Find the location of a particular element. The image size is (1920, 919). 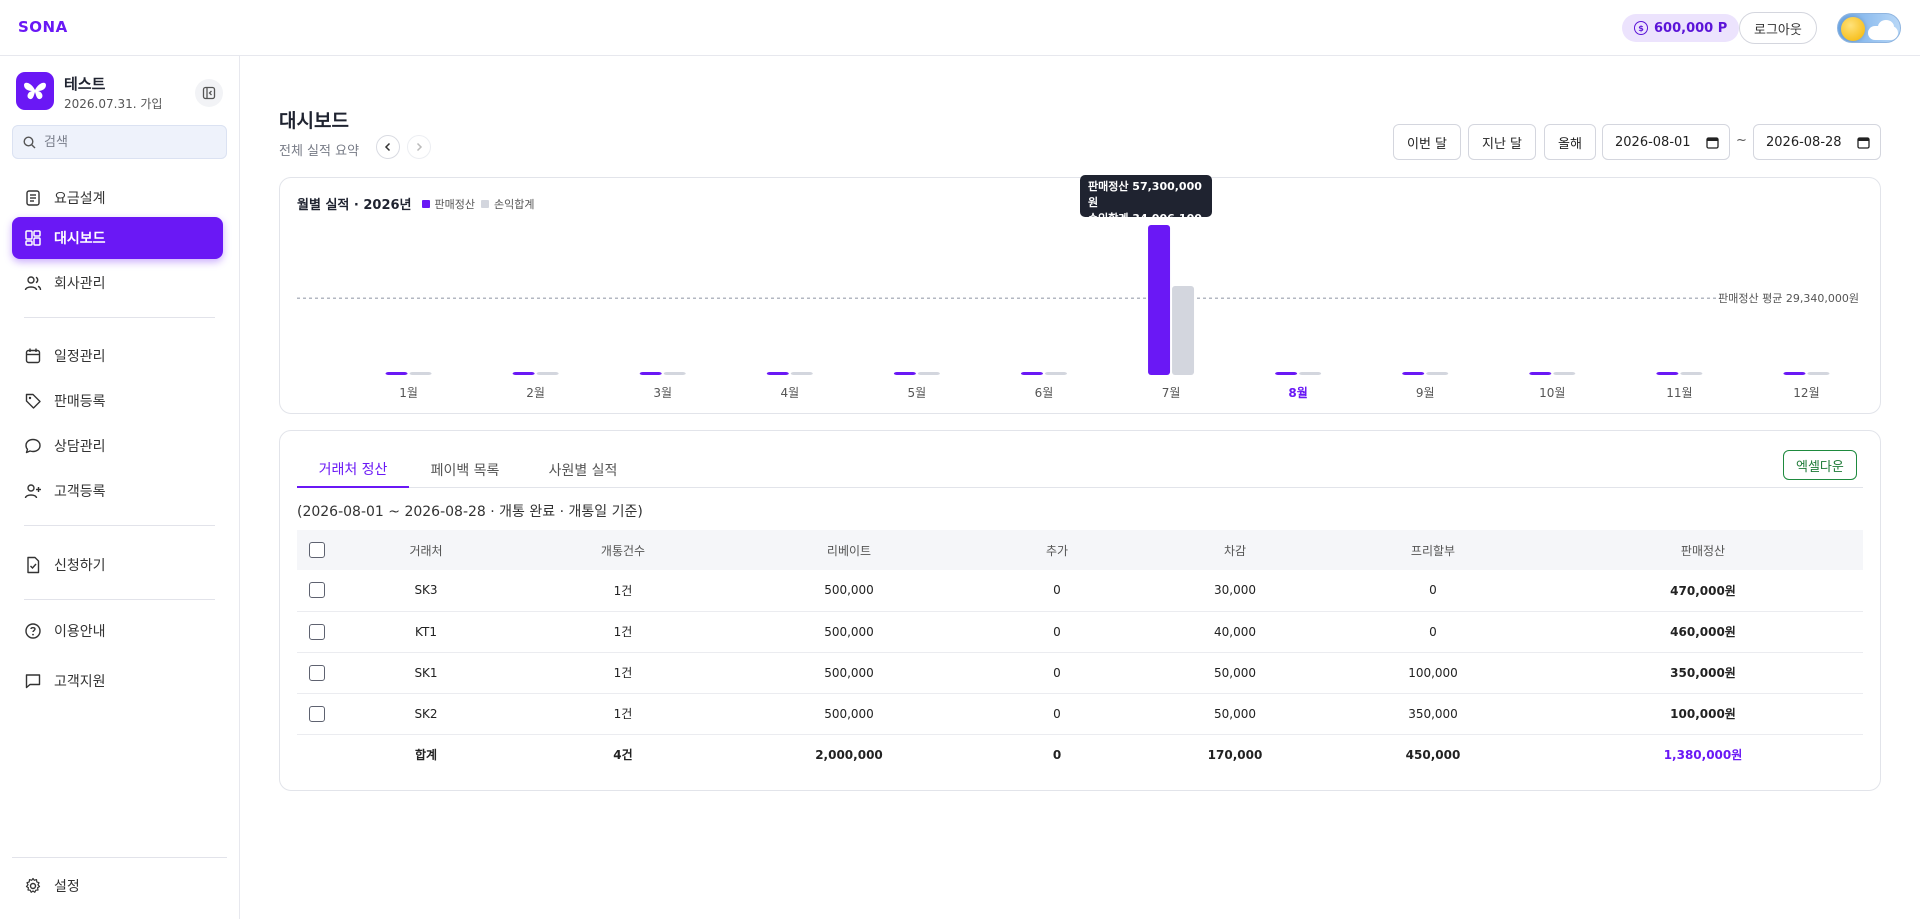

legend-label: 판매정산 is located at coordinates (454, 204).